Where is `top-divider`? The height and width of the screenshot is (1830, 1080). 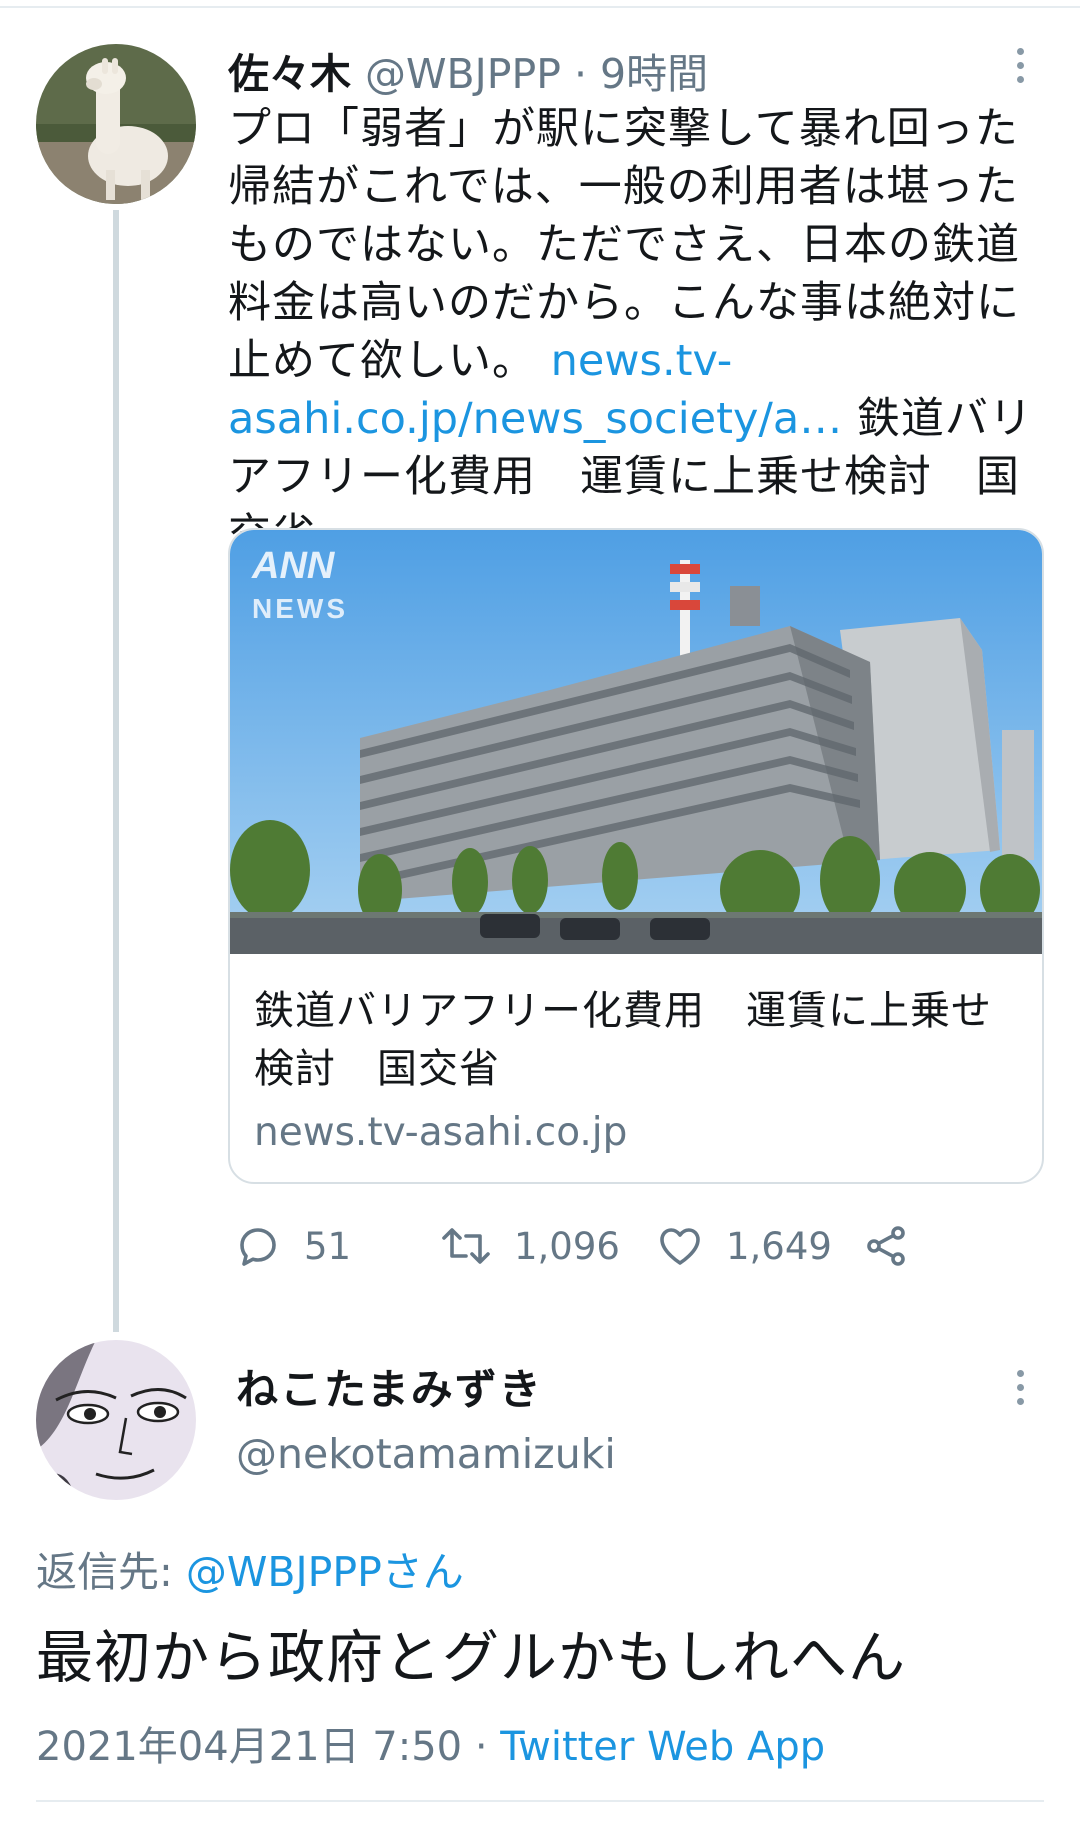 top-divider is located at coordinates (540, 7).